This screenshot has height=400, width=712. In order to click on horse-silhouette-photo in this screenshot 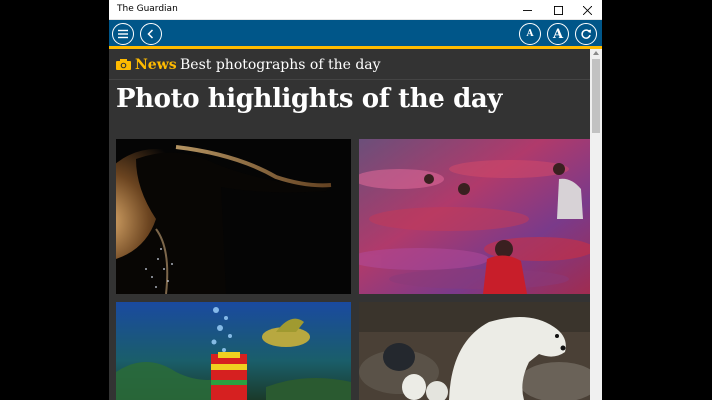, I will do `click(233, 216)`.